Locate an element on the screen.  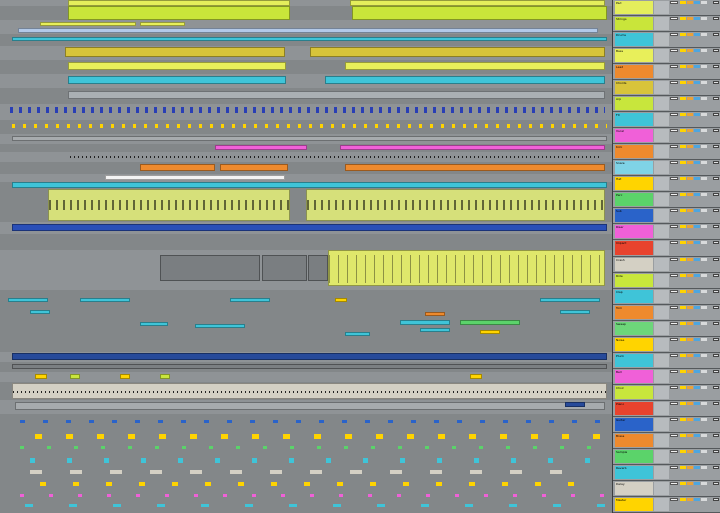
track-name: Reverb is located at coordinates (634, 472).